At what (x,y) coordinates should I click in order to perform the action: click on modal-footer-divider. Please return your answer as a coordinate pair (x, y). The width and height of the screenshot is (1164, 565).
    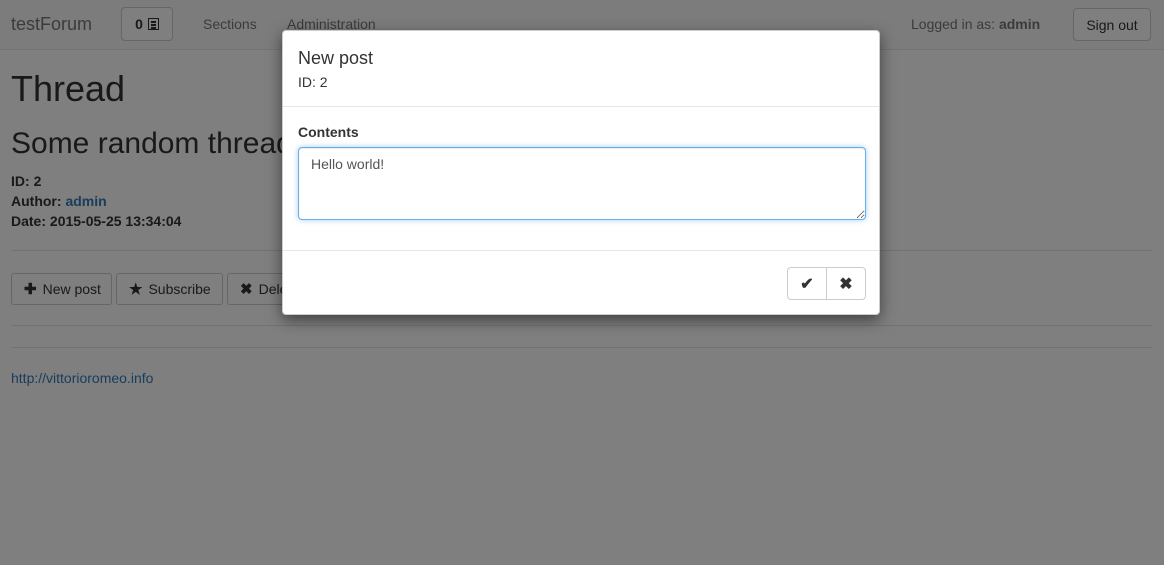
    Looking at the image, I should click on (581, 250).